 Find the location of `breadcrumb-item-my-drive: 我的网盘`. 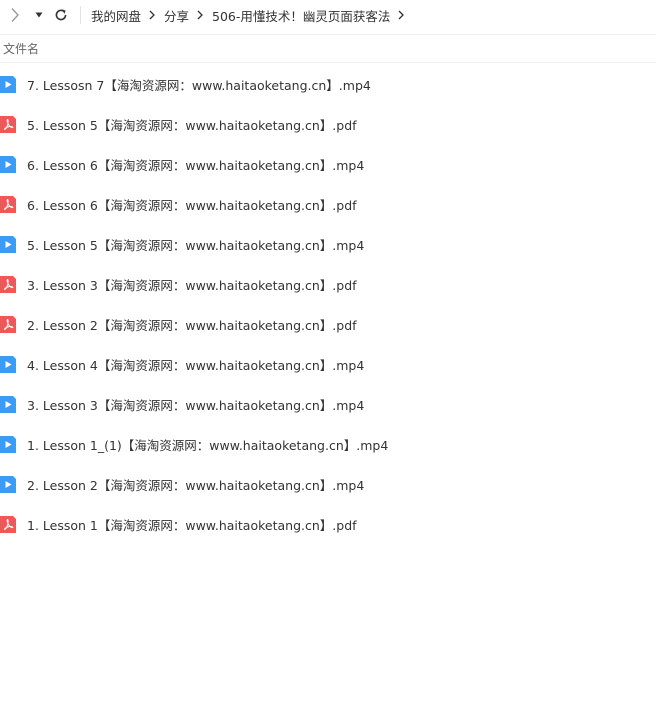

breadcrumb-item-my-drive: 我的网盘 is located at coordinates (116, 15).